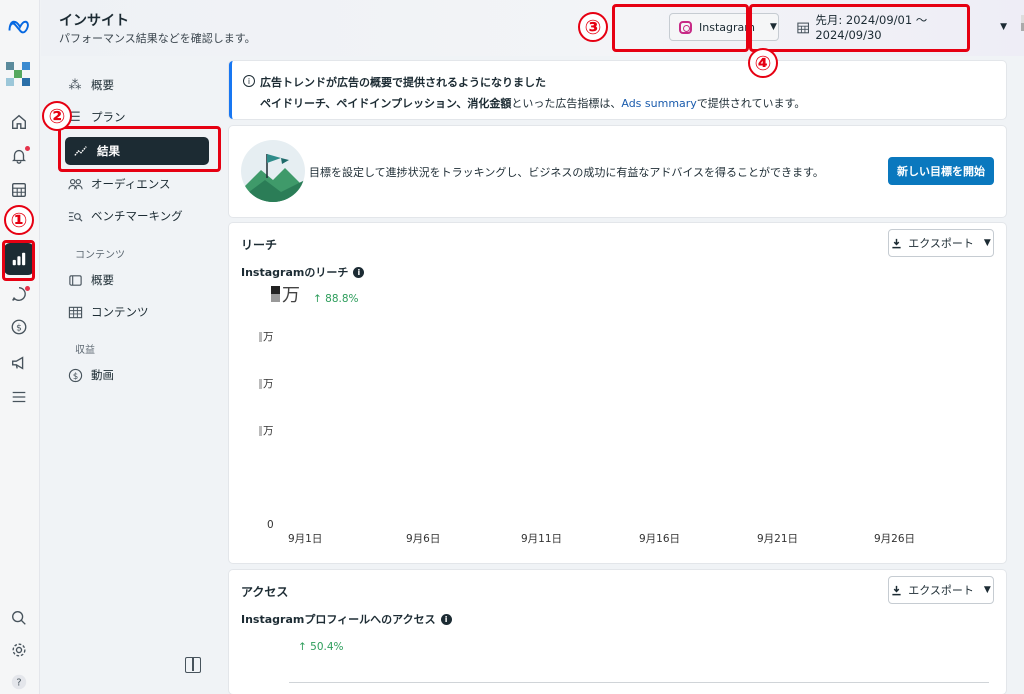  I want to click on help-icon: ?, so click(19, 682).